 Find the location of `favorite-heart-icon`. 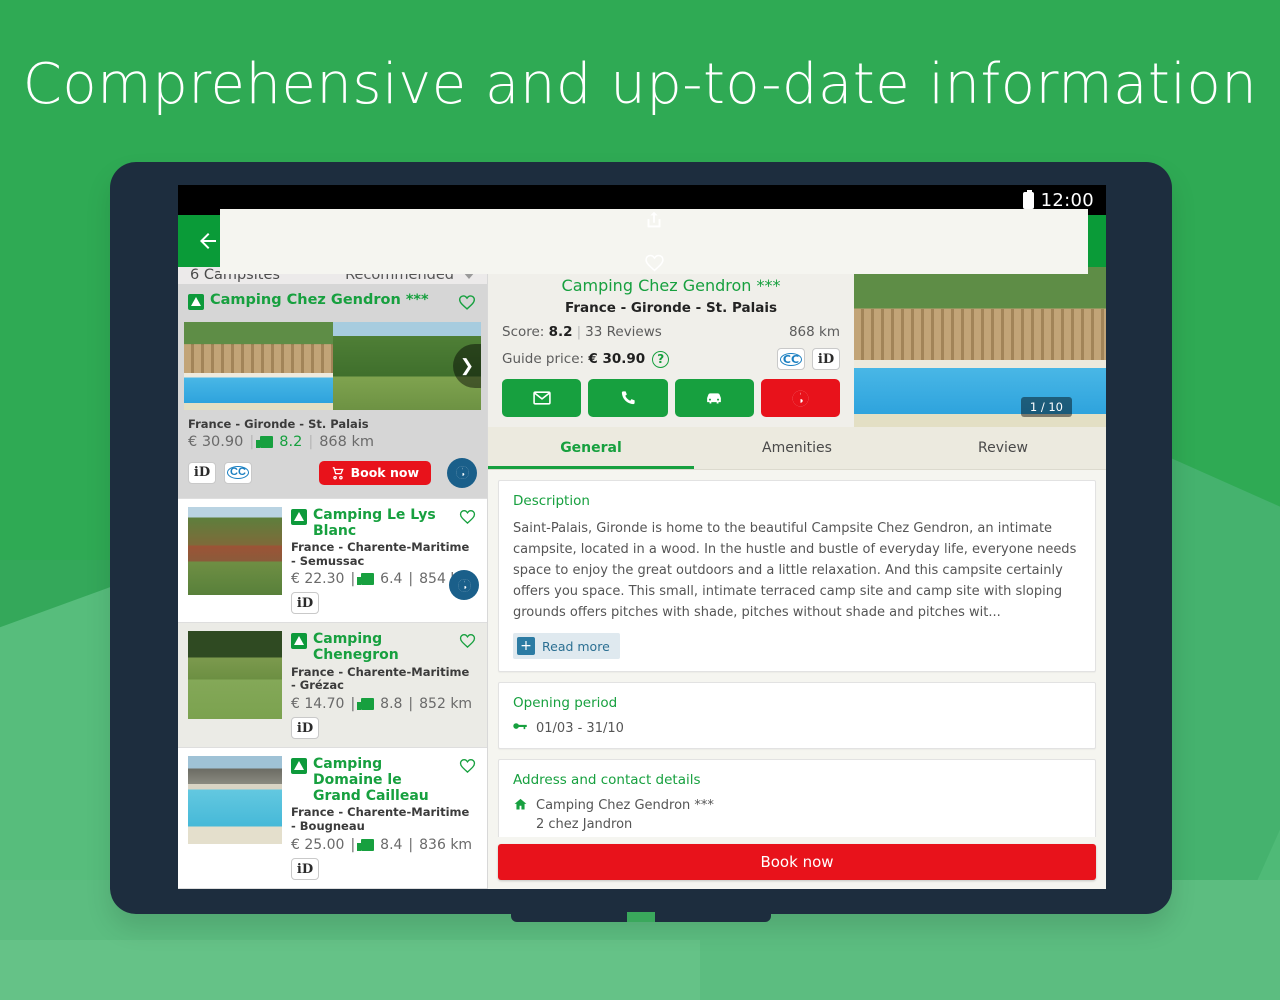

favorite-heart-icon is located at coordinates (654, 262).